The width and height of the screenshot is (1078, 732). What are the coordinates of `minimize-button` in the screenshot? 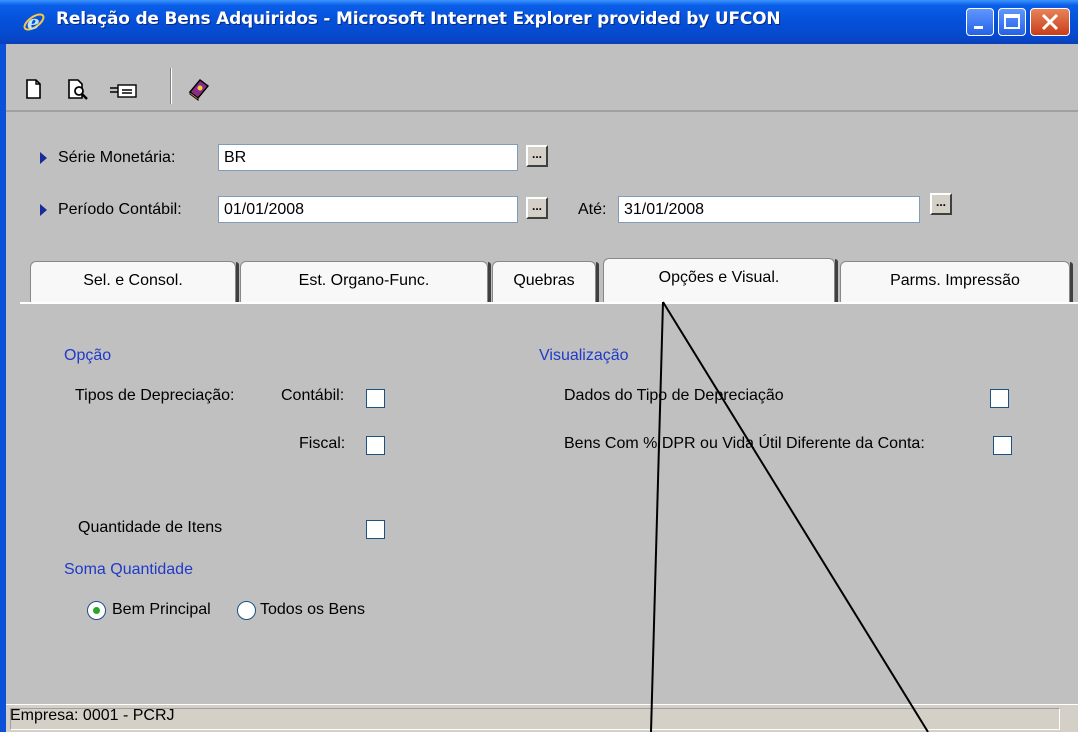 It's located at (980, 22).